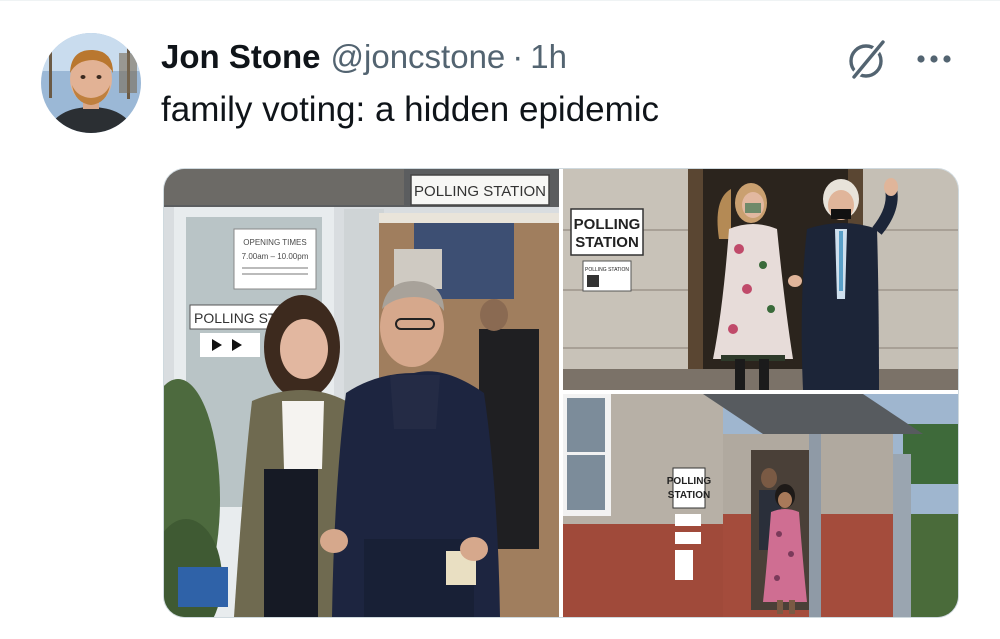  I want to click on tweet-header: Jon Stone @joncstone · 1h, so click(364, 60).